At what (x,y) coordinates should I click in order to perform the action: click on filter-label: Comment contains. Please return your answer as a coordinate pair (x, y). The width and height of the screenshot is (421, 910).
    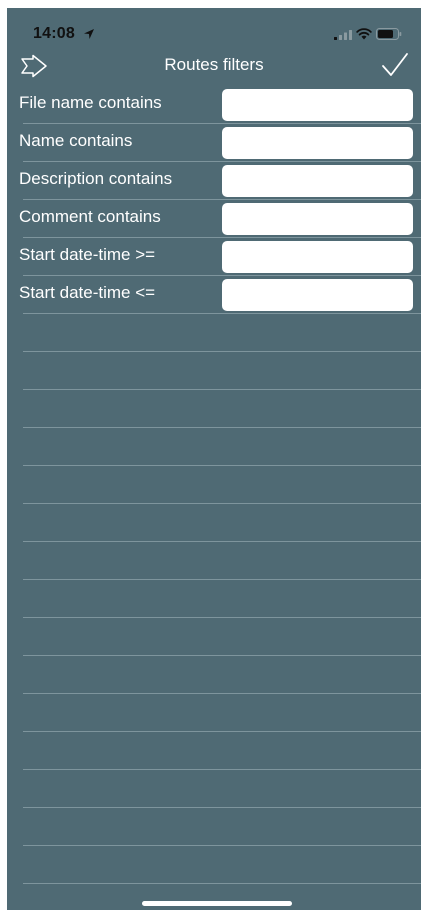
    Looking at the image, I should click on (90, 216).